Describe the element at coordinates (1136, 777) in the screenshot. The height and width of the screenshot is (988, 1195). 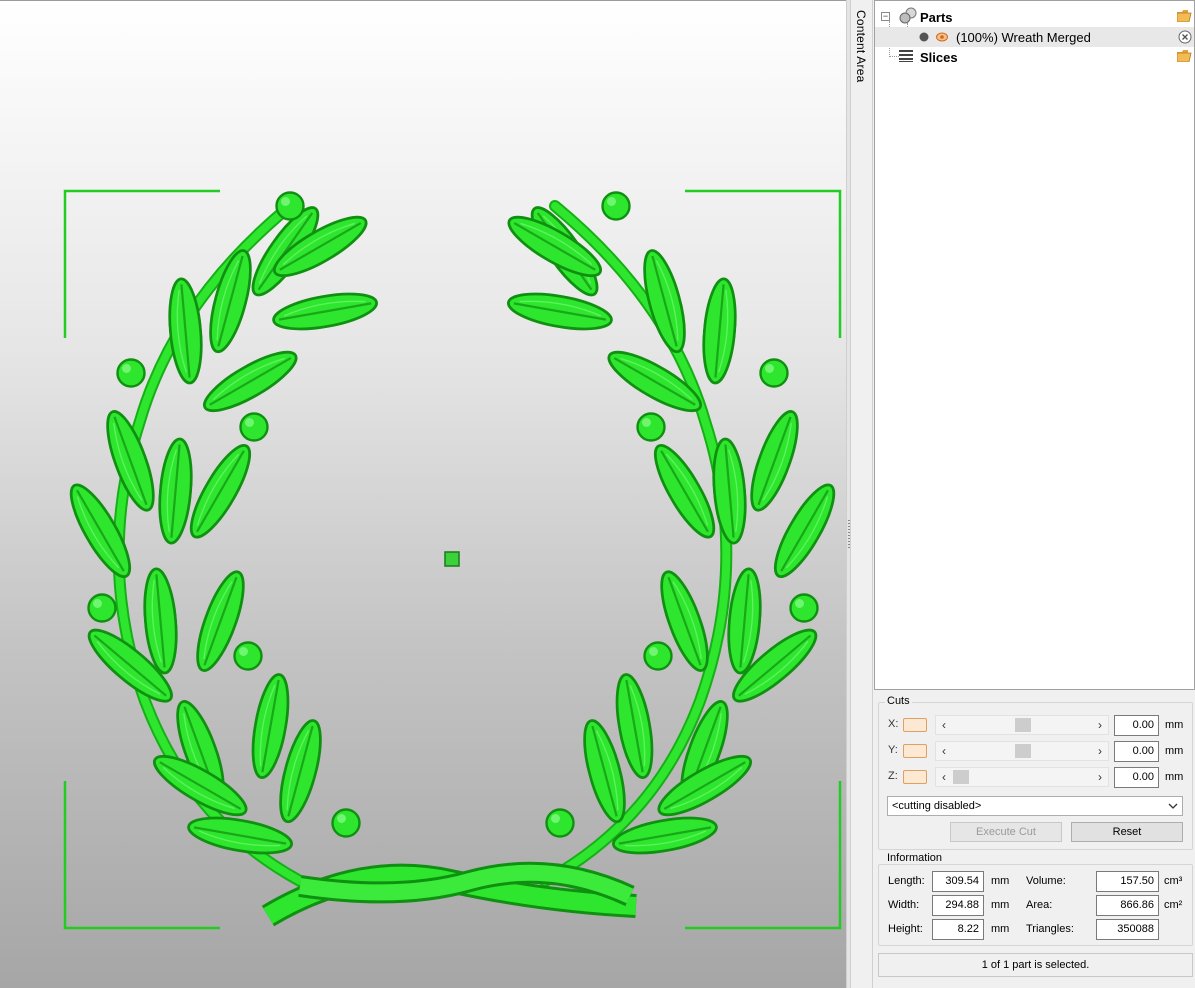
I see `cut-z-input: 0.00` at that location.